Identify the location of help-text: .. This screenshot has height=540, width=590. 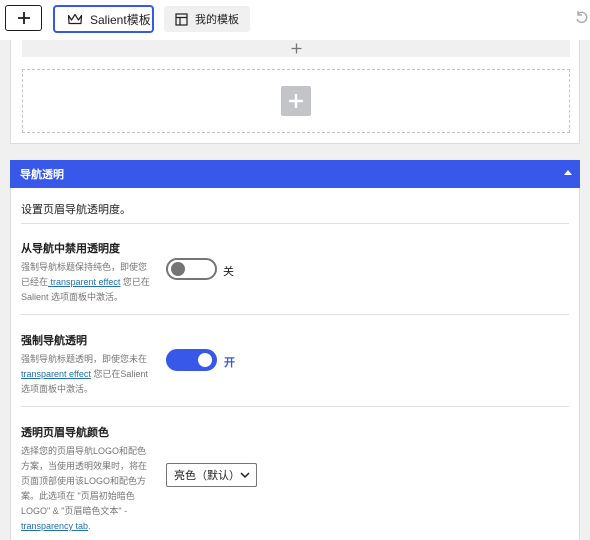
(89, 526).